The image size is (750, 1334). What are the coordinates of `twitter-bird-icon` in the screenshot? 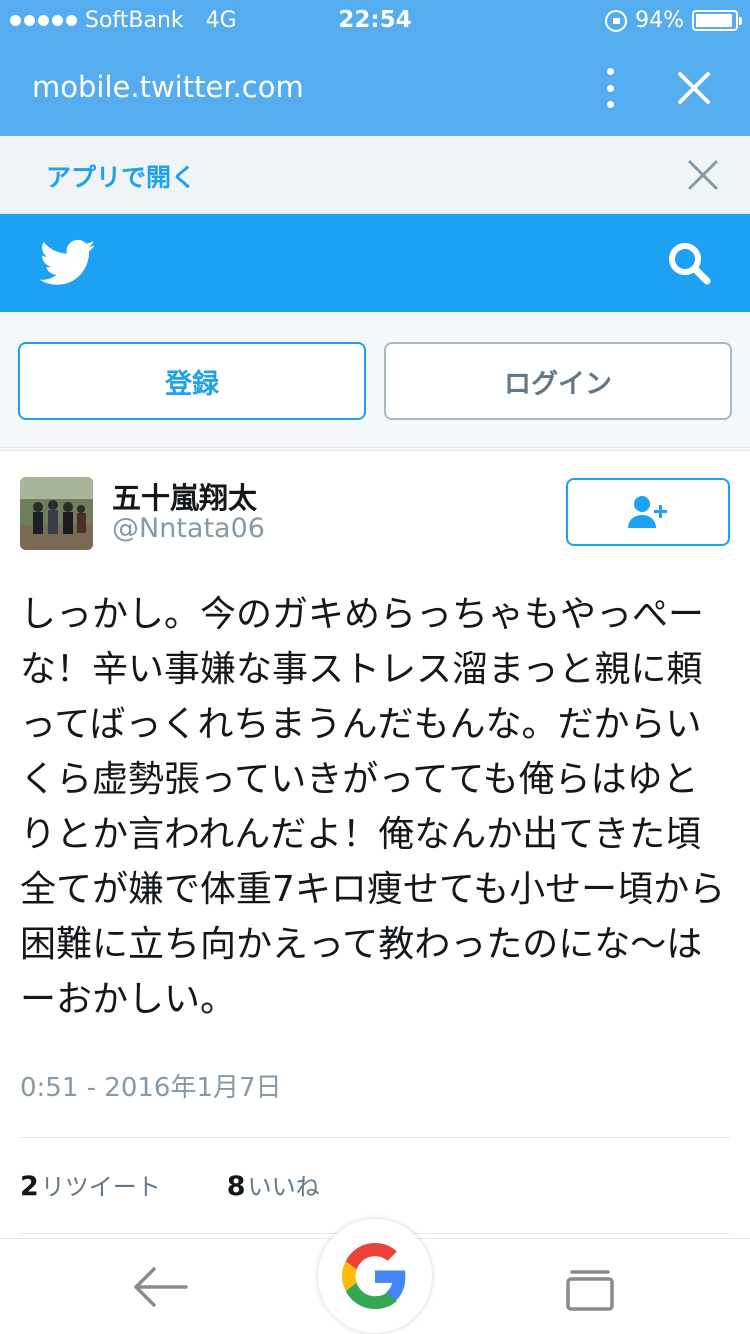 It's located at (68, 263).